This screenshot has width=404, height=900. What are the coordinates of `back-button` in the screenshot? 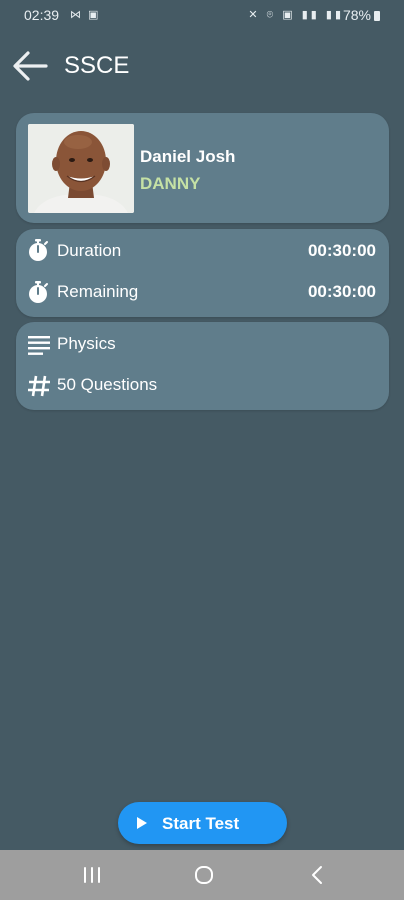 It's located at (30, 66).